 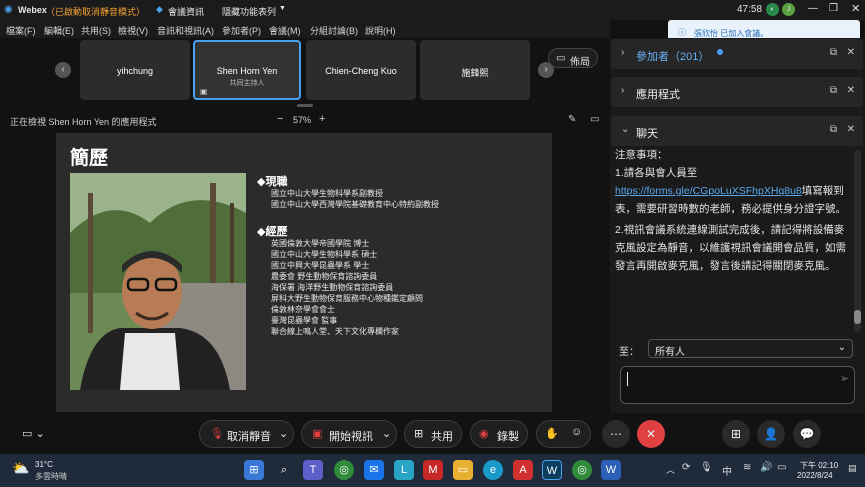 I want to click on chrome-icon: ◎, so click(x=344, y=470).